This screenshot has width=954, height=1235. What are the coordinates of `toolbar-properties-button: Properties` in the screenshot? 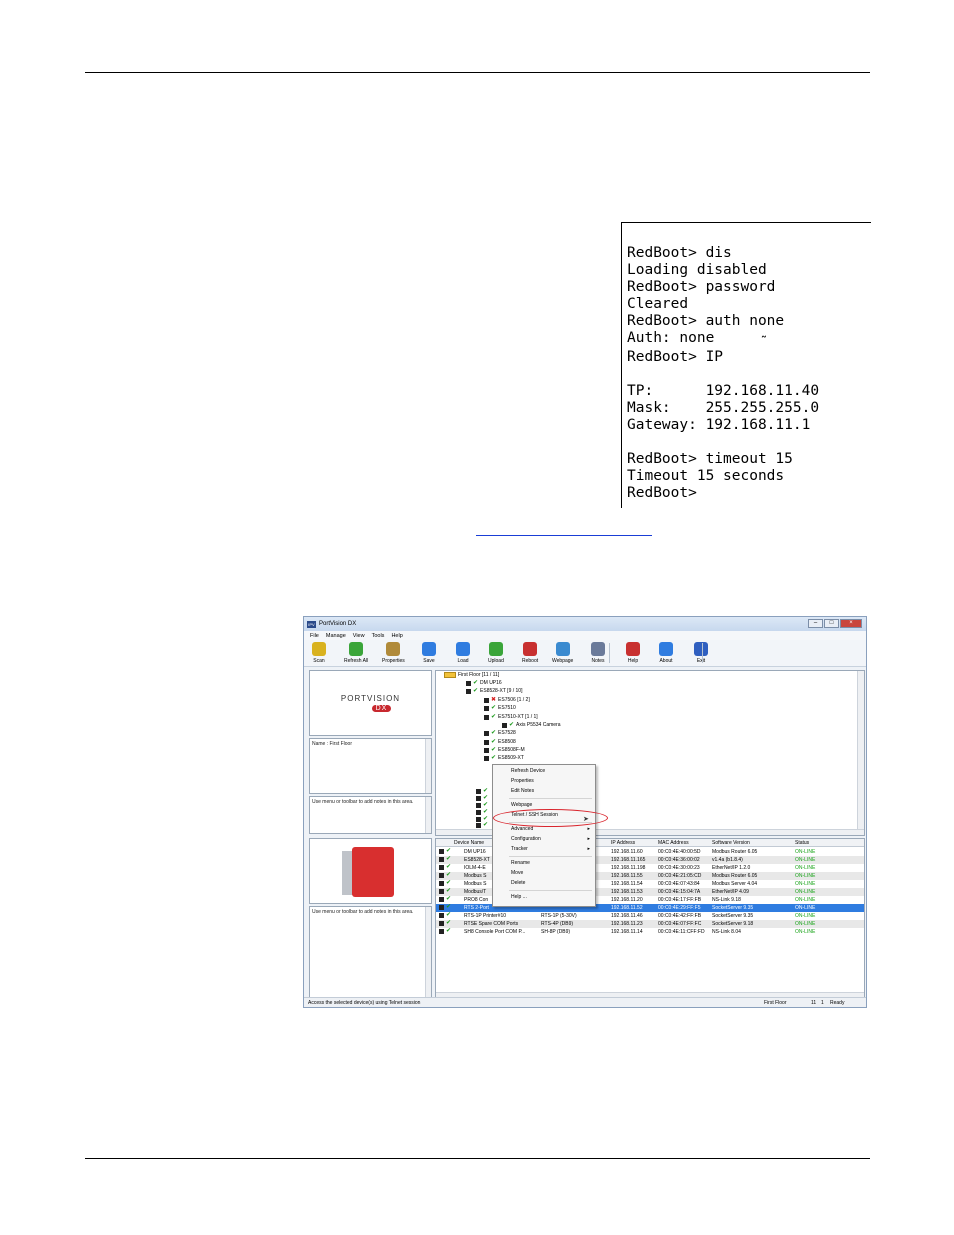 It's located at (393, 653).